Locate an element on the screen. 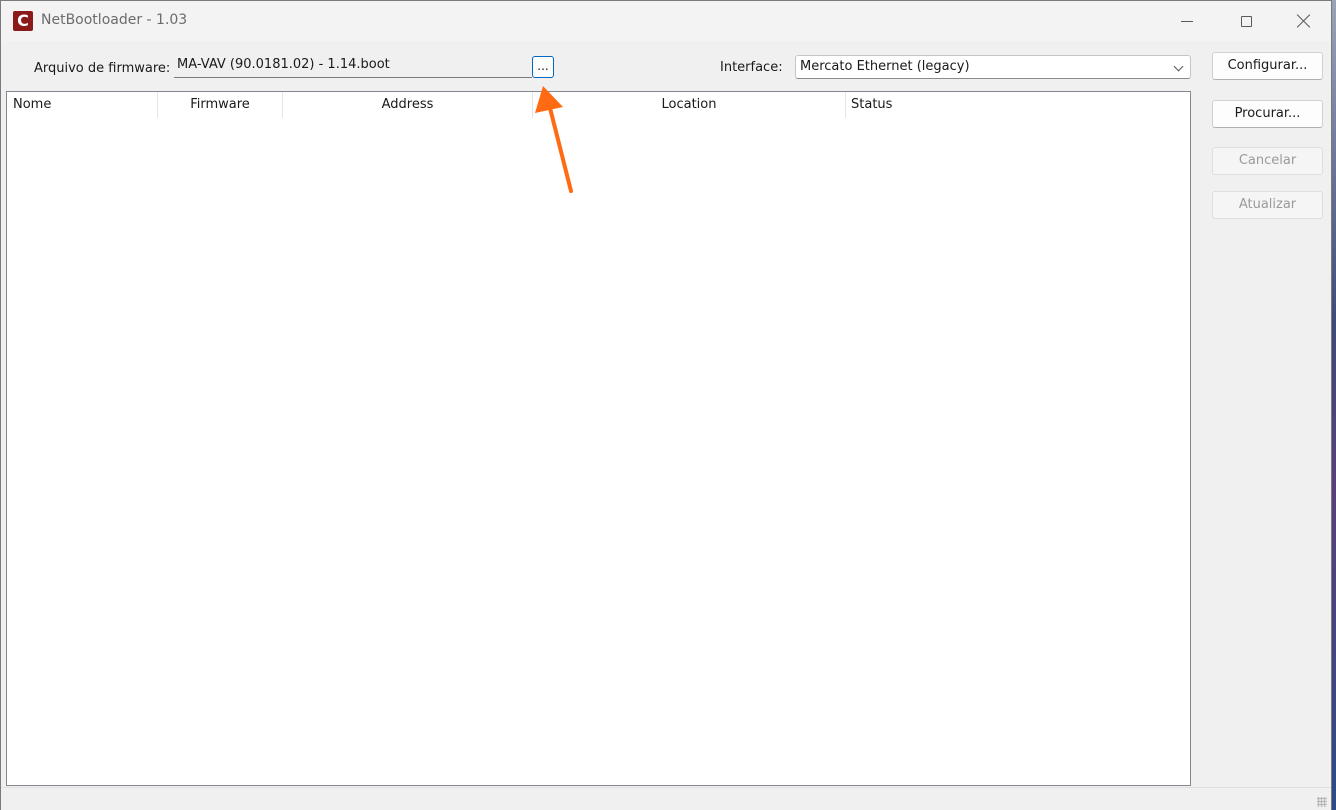  maximize-button is located at coordinates (1246, 21).